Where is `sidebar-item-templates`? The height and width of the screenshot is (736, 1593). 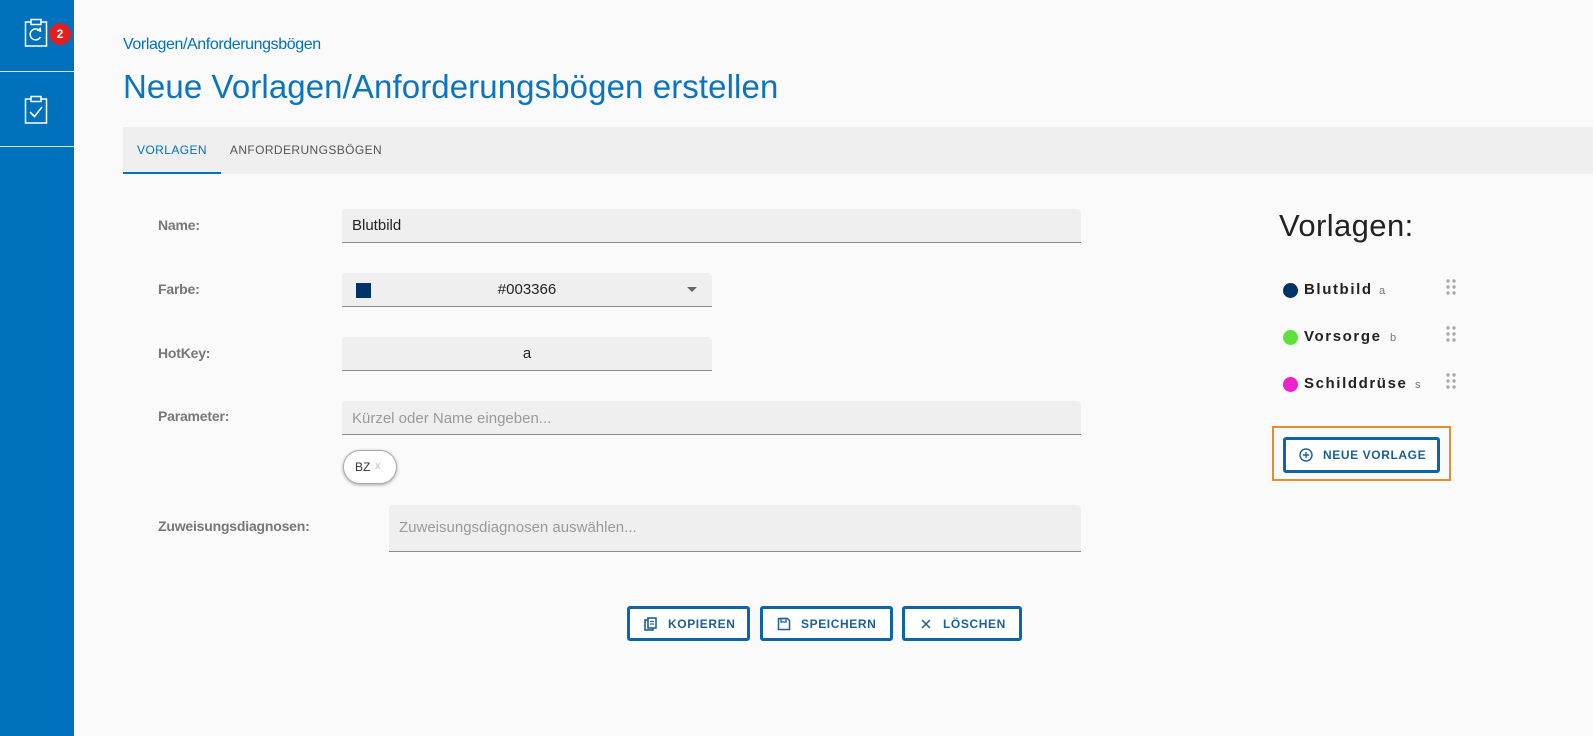 sidebar-item-templates is located at coordinates (37, 109).